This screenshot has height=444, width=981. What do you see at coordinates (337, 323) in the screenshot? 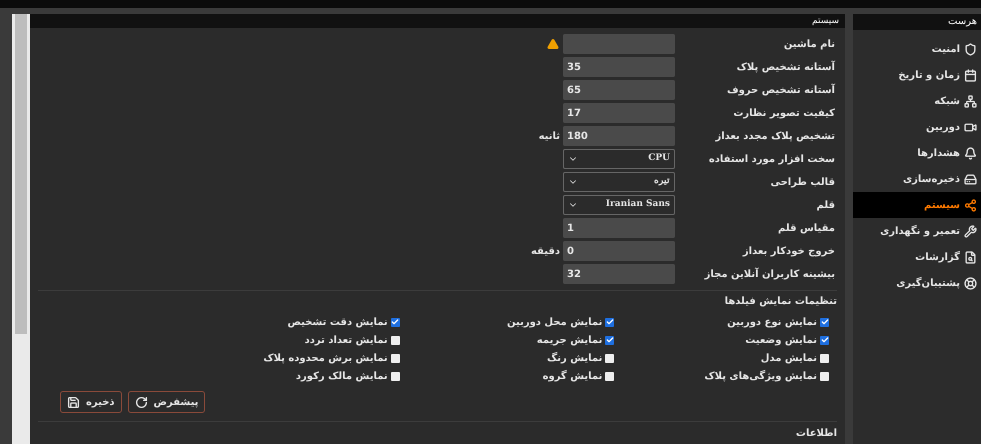
I see `checkbox-label: نمایش دقت تشخیص` at bounding box center [337, 323].